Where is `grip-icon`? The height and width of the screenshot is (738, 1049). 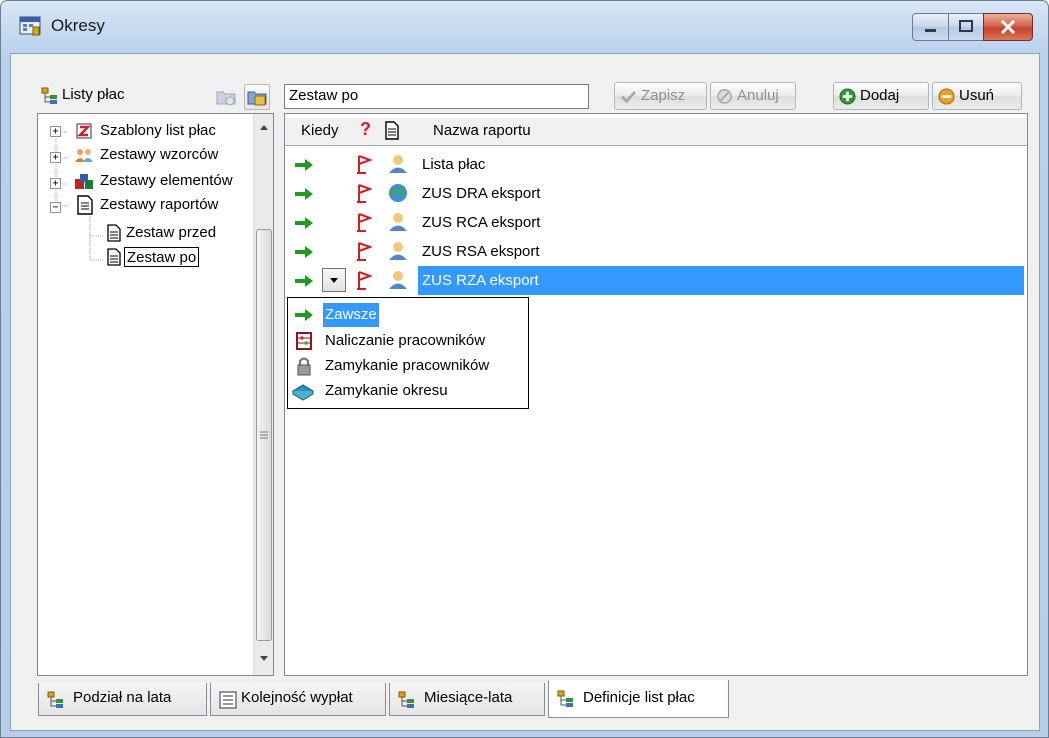 grip-icon is located at coordinates (264, 435).